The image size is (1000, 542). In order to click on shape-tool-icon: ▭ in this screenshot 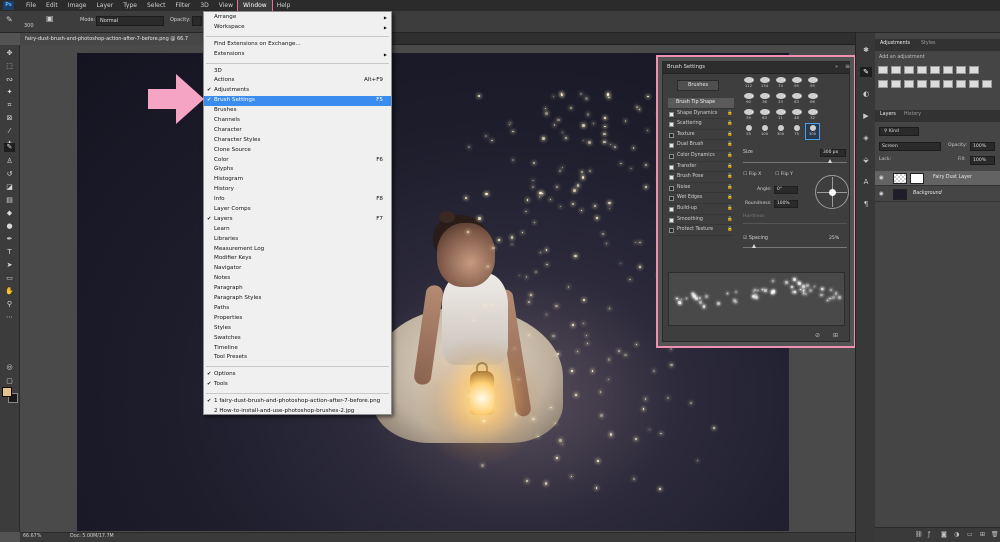, I will do `click(9, 278)`.